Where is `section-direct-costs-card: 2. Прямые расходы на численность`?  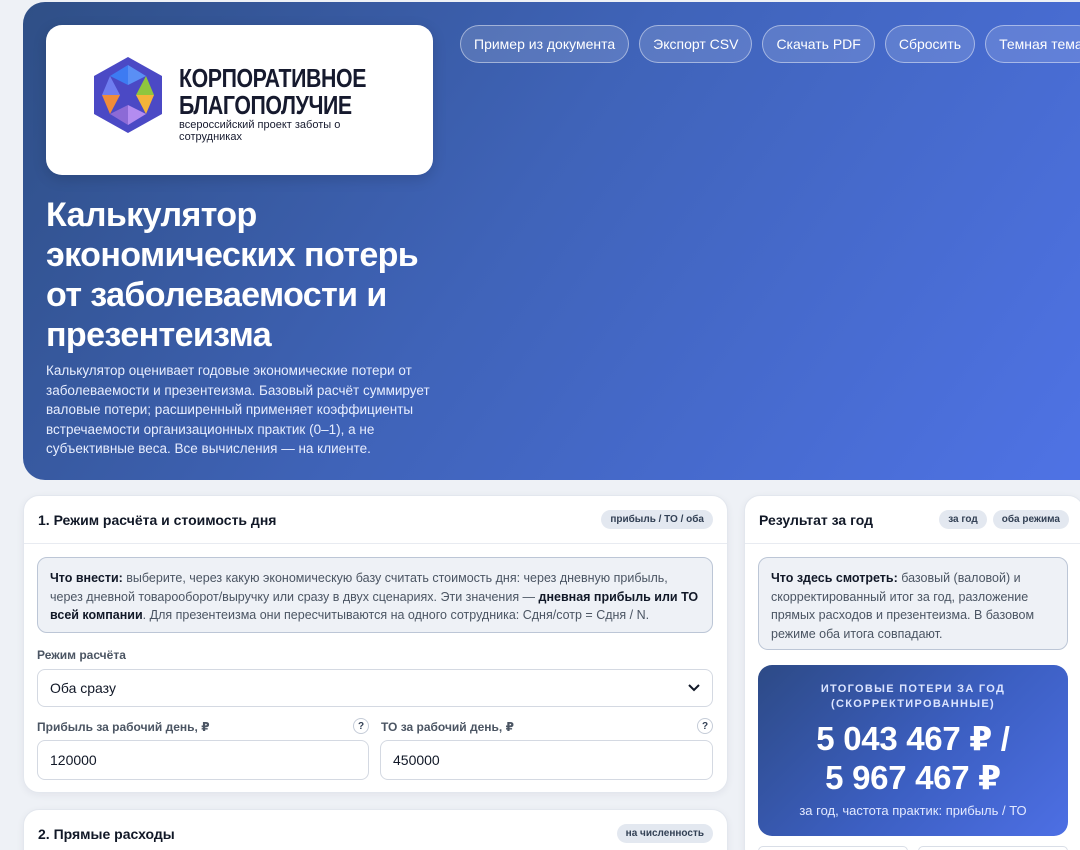 section-direct-costs-card: 2. Прямые расходы на численность is located at coordinates (375, 829).